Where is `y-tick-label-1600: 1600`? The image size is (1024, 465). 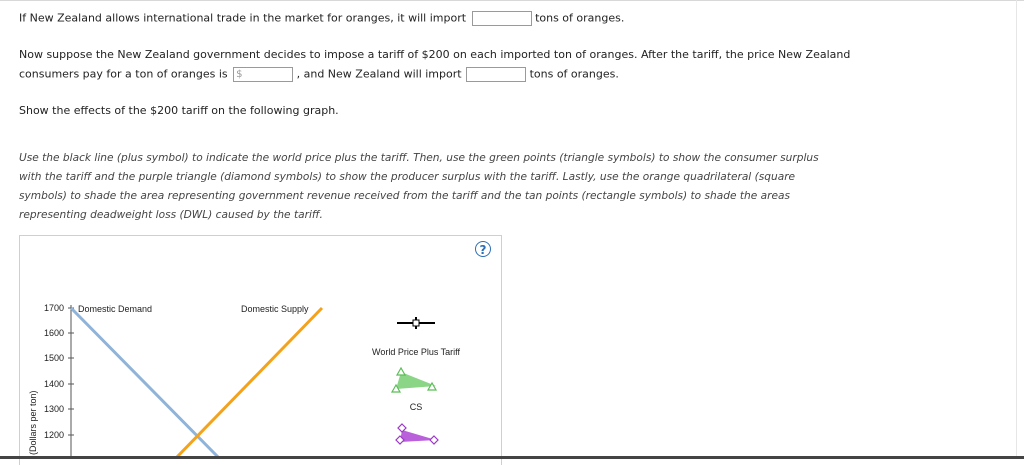
y-tick-label-1600: 1600 is located at coordinates (54, 333).